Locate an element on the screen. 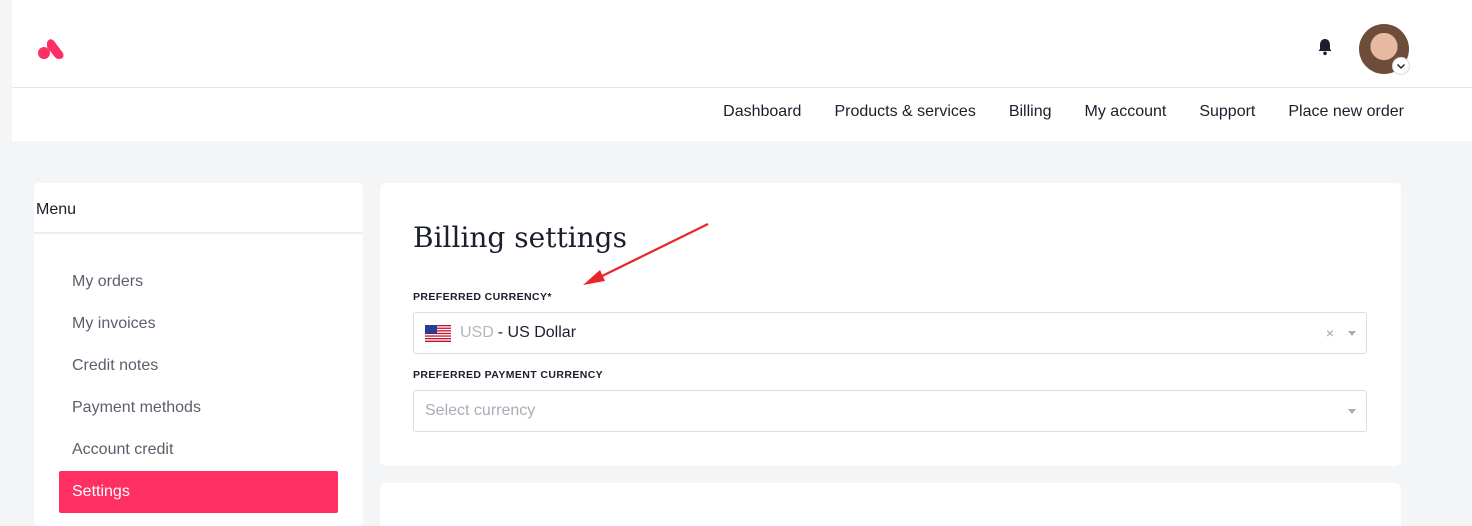 This screenshot has width=1472, height=526. clear-icon: × is located at coordinates (1330, 333).